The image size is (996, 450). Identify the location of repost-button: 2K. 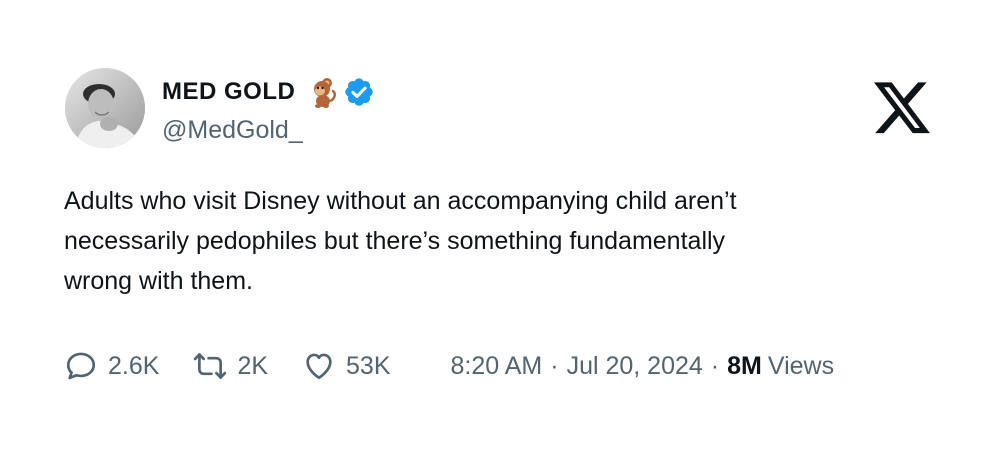
(230, 366).